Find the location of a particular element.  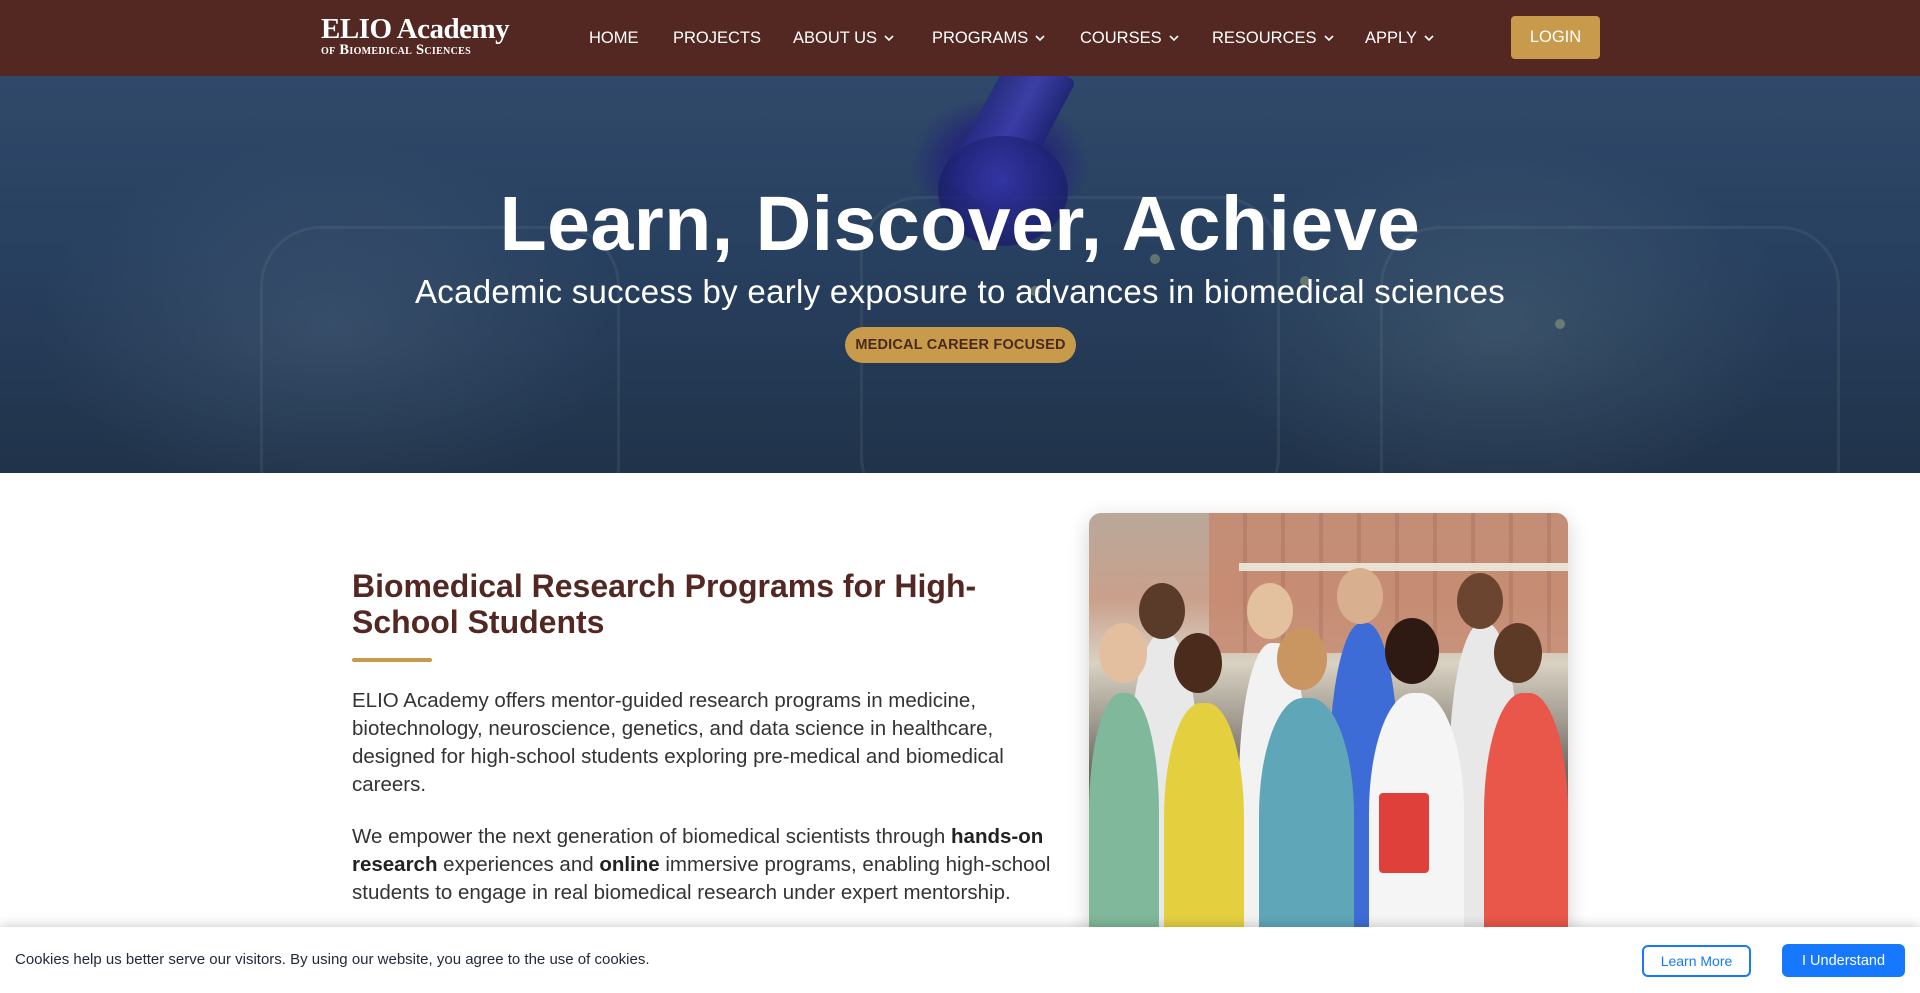

title-underline-divider is located at coordinates (392, 660).